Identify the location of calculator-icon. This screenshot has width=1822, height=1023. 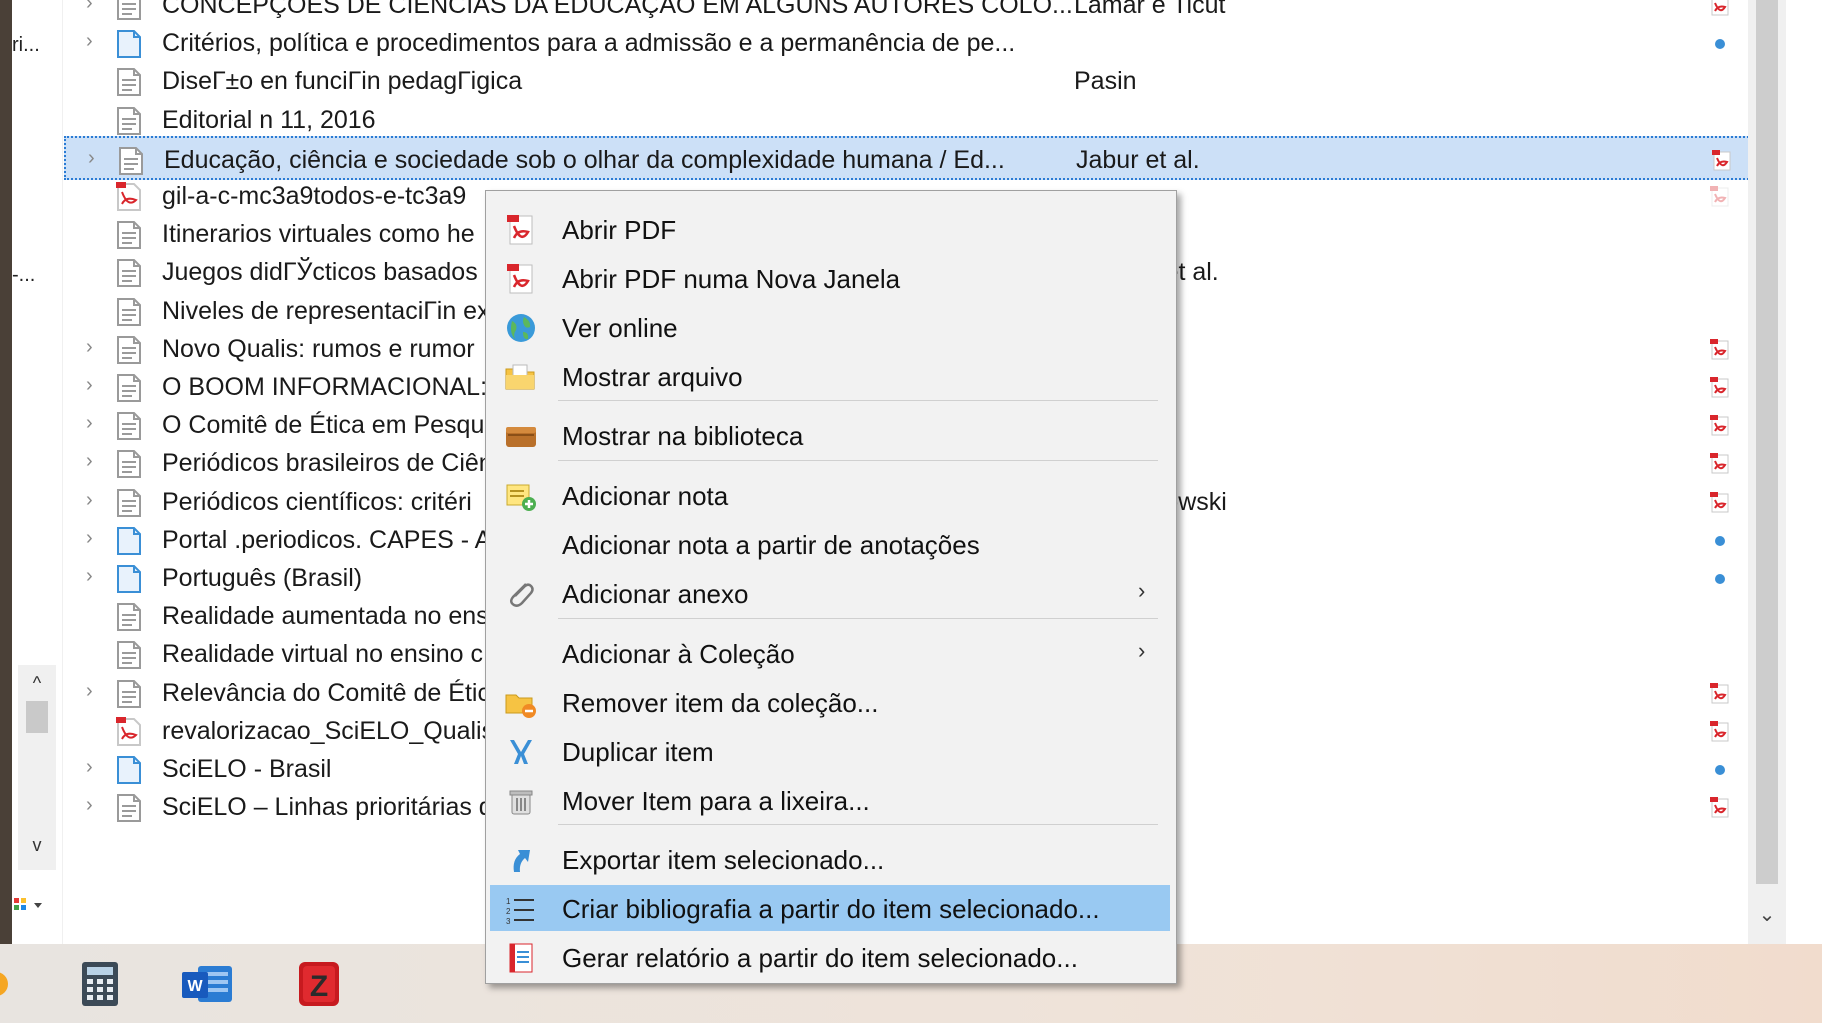
(100, 984).